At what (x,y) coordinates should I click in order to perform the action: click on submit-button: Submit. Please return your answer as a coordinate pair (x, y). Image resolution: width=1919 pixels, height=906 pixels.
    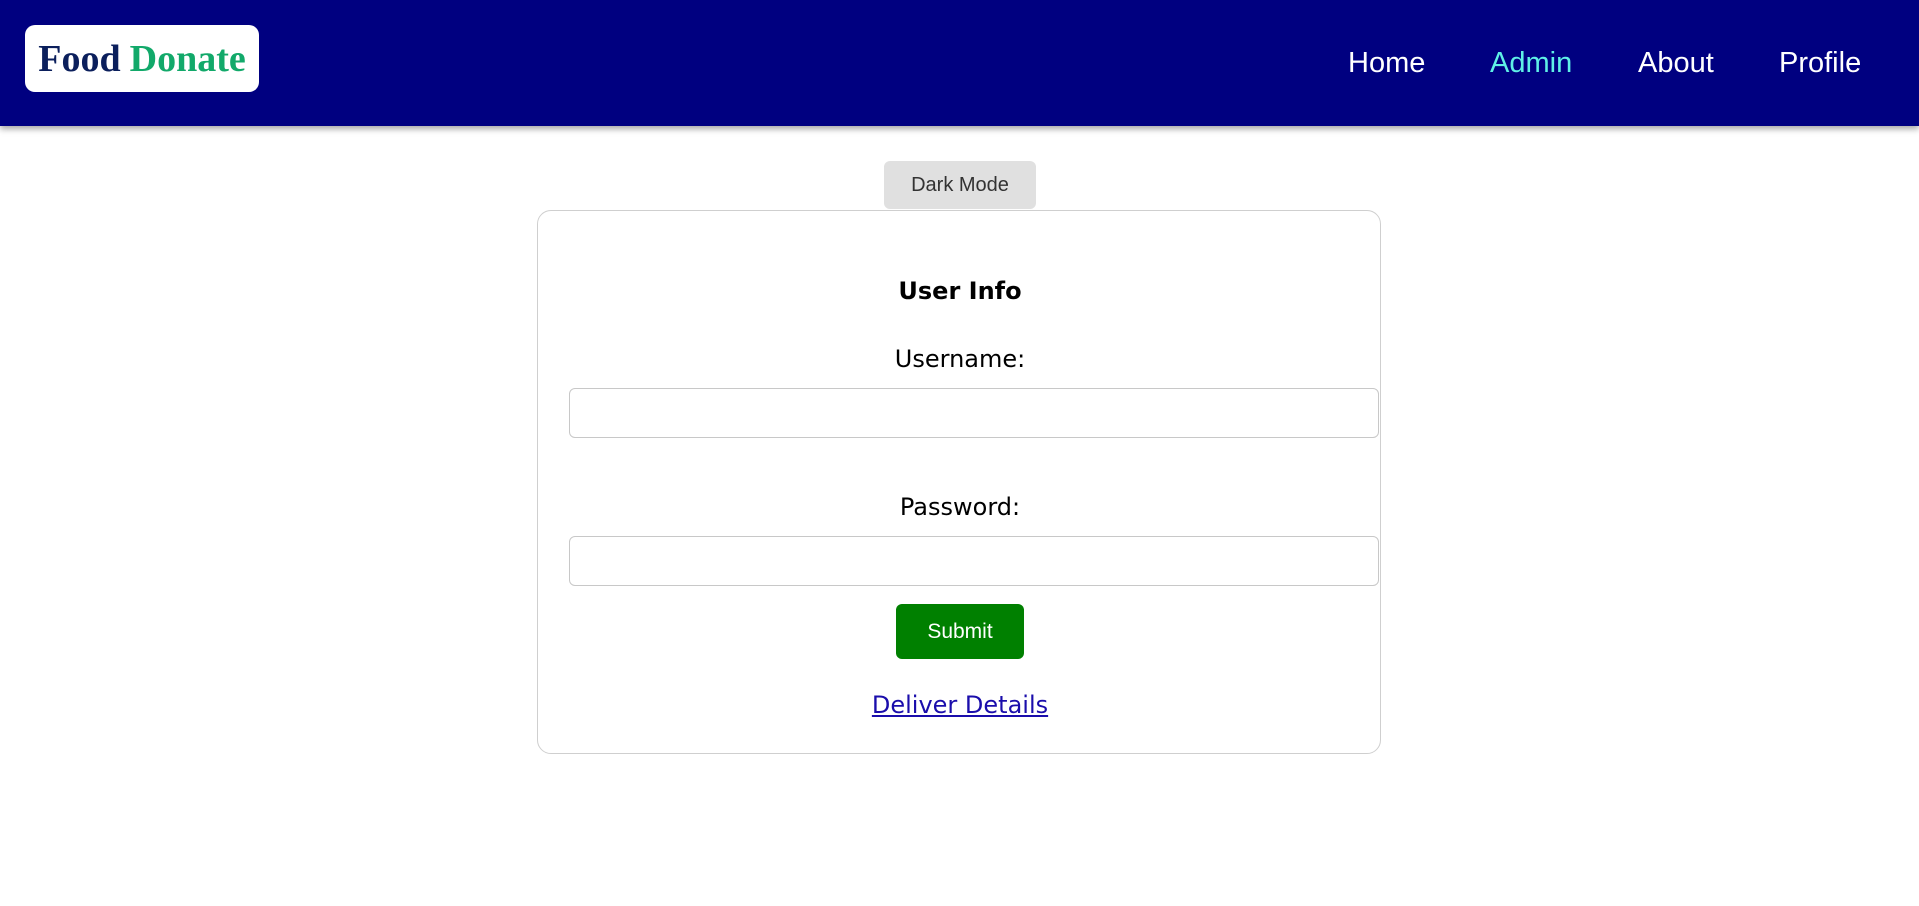
    Looking at the image, I should click on (960, 631).